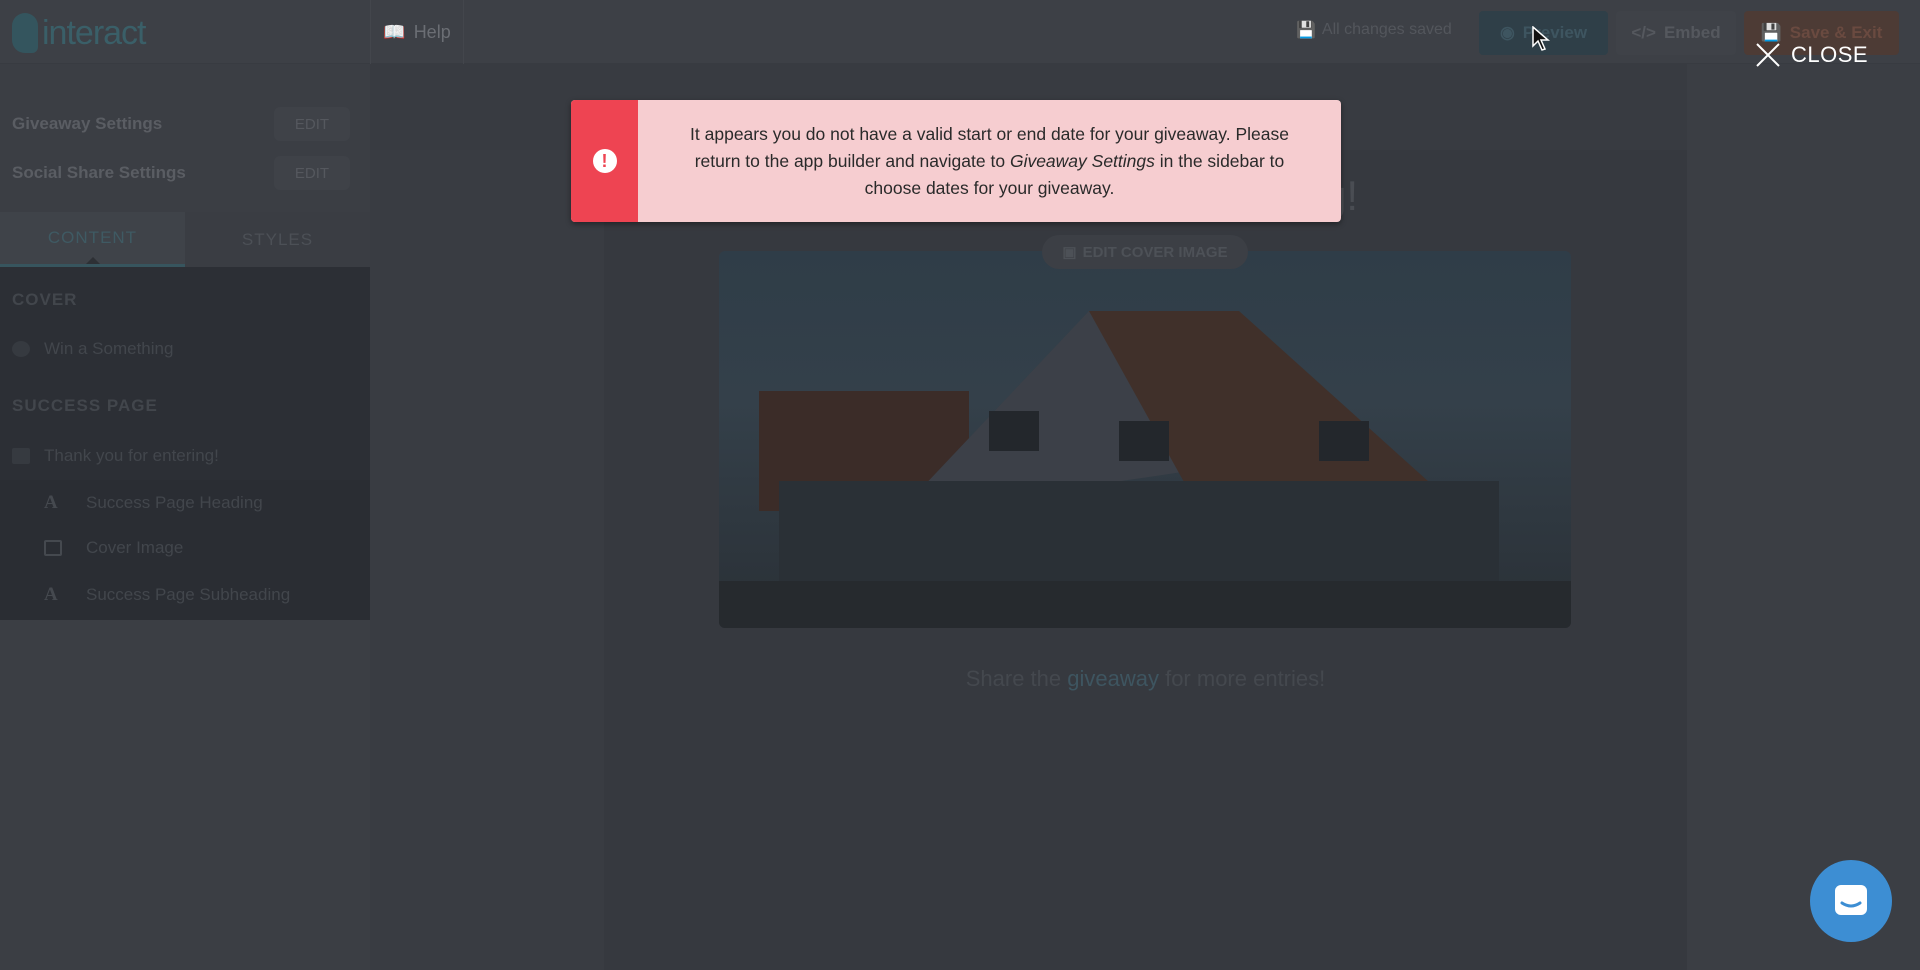 The height and width of the screenshot is (970, 1920). What do you see at coordinates (1507, 32) in the screenshot?
I see `eye-icon: ◉` at bounding box center [1507, 32].